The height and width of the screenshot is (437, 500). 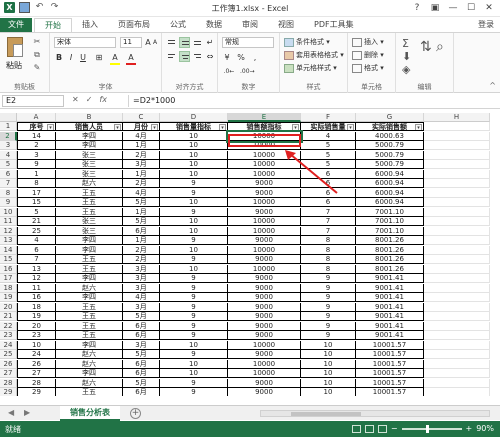 I want to click on italic-button: I, so click(x=71, y=57).